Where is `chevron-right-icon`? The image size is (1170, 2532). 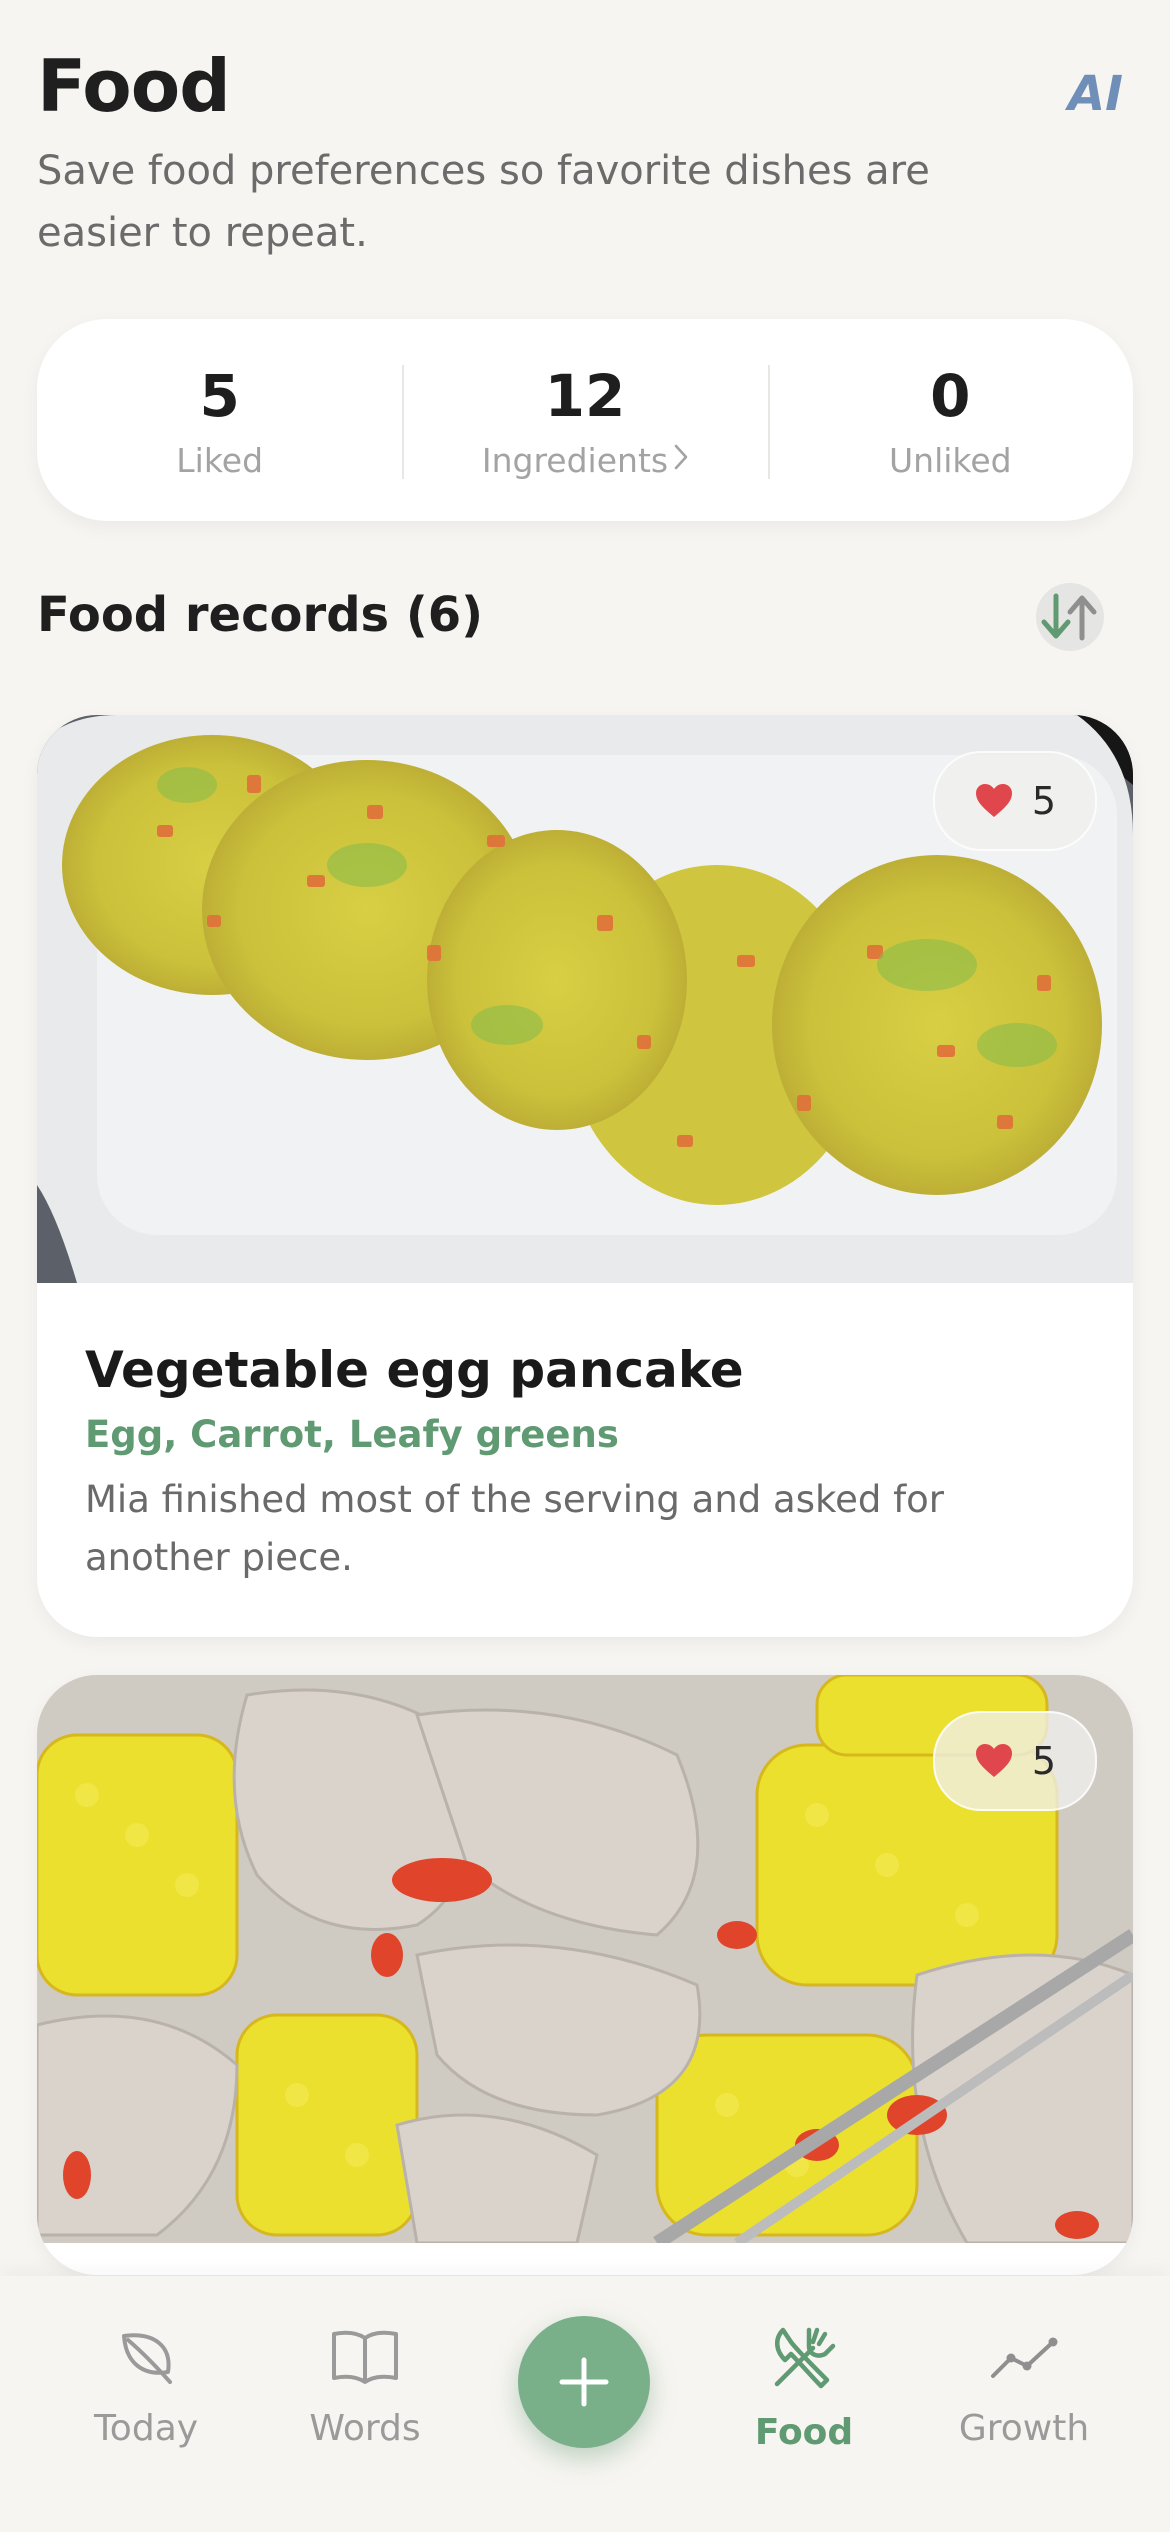 chevron-right-icon is located at coordinates (681, 461).